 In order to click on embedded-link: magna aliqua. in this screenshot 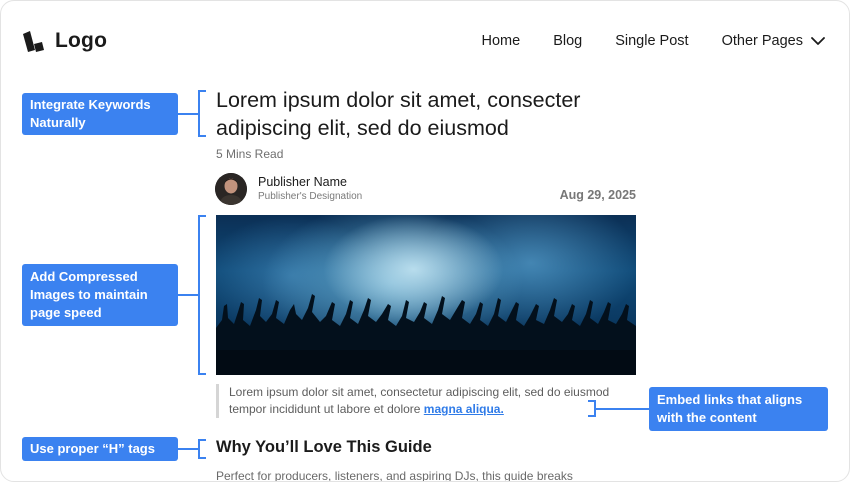, I will do `click(464, 409)`.